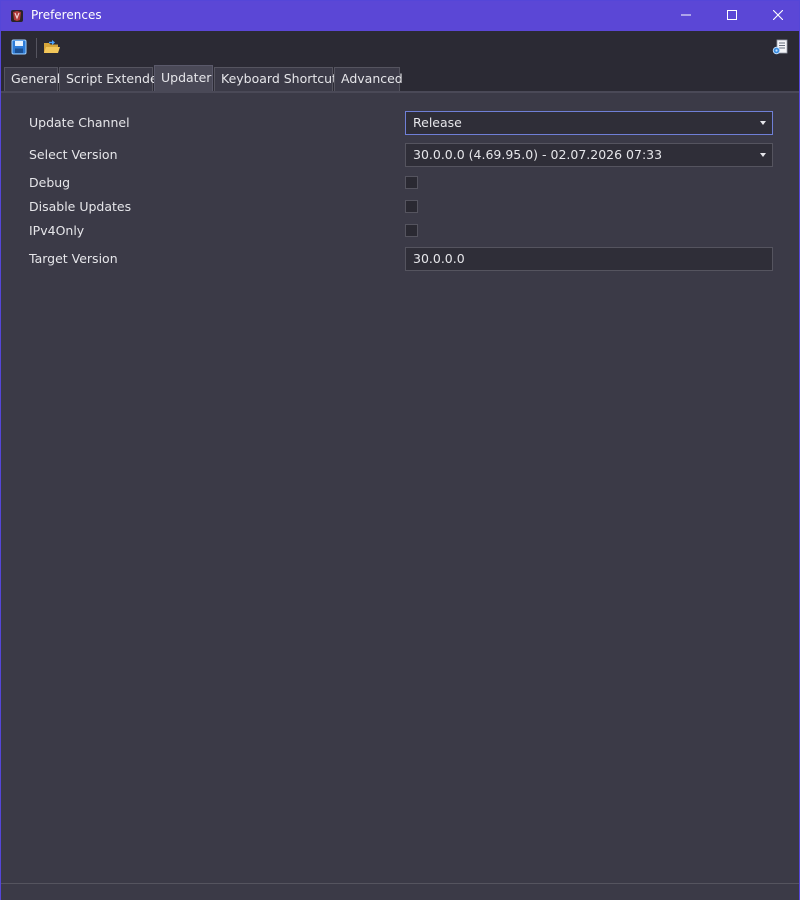 The width and height of the screenshot is (800, 900). I want to click on target-version-value: 30.0.0.0, so click(439, 258).